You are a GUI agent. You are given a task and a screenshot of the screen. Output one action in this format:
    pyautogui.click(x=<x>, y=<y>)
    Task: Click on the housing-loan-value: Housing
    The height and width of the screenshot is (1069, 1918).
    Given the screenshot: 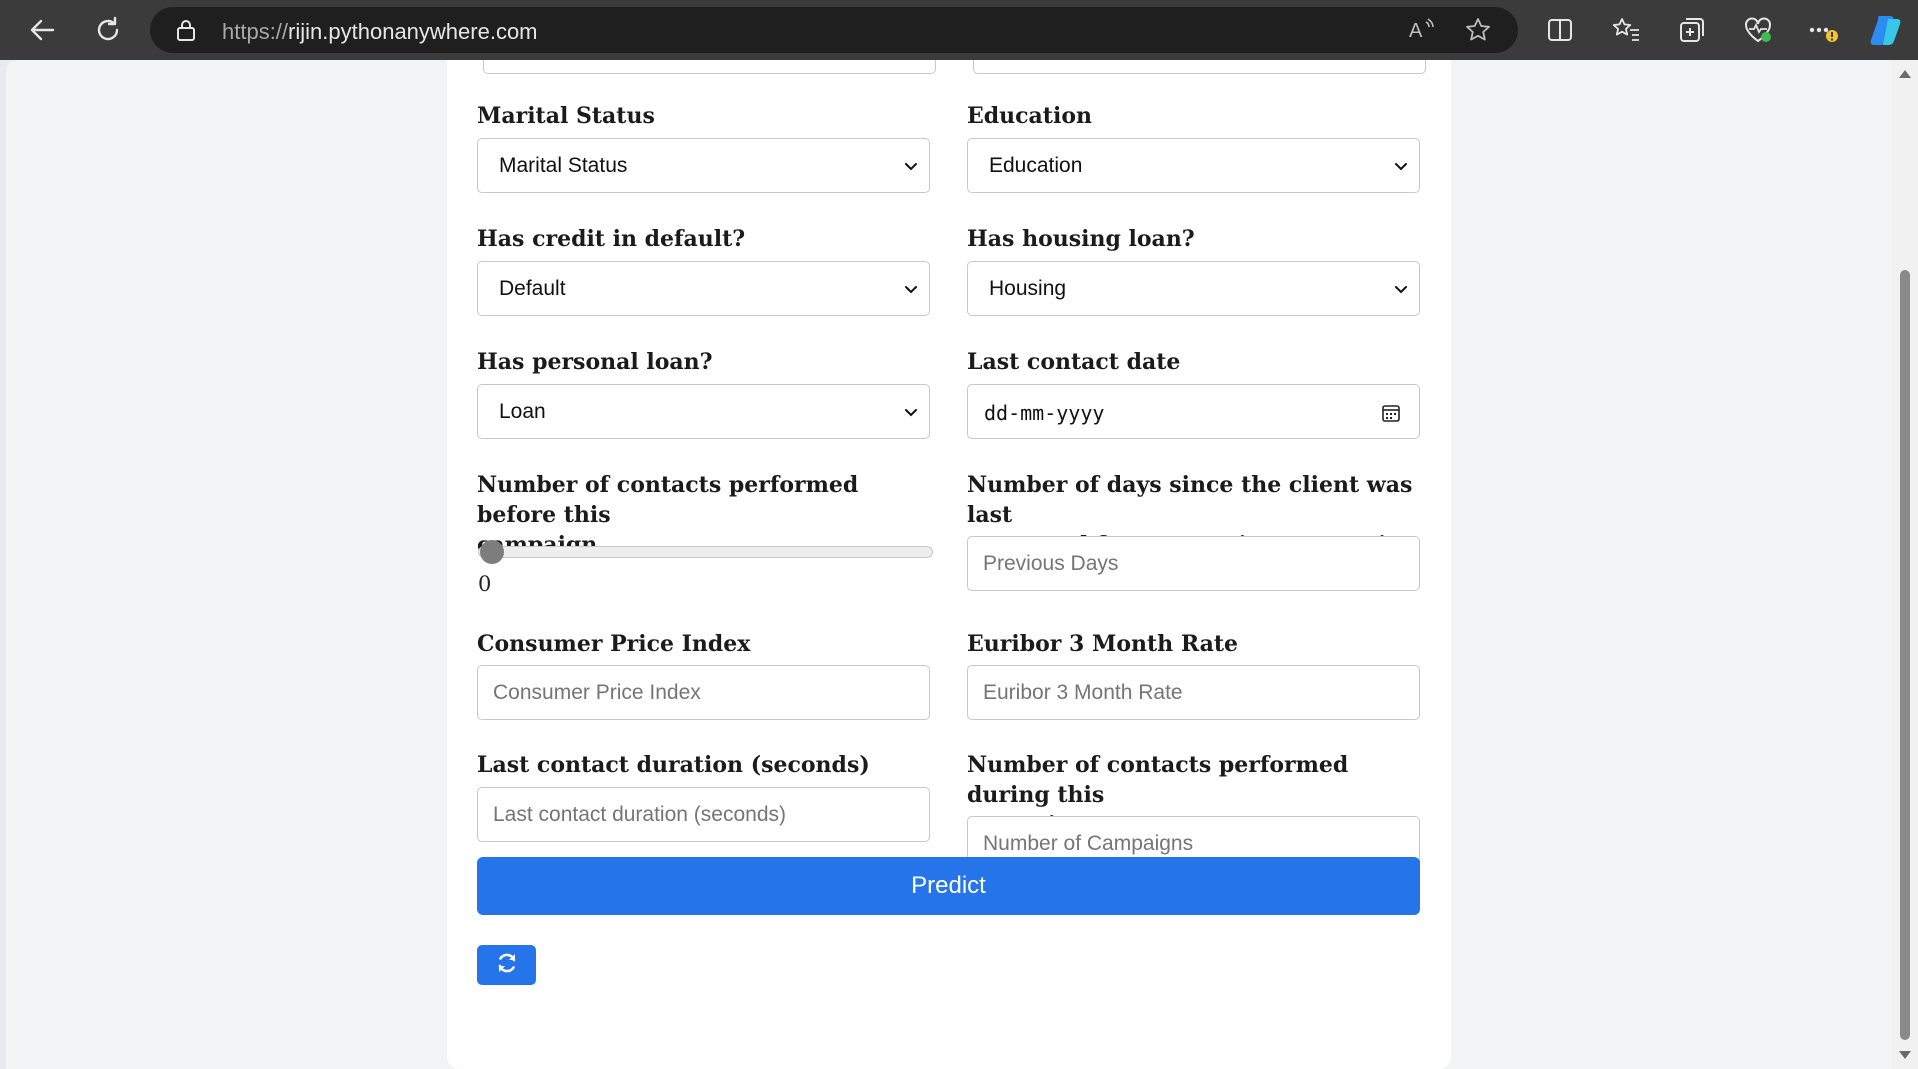 What is the action you would take?
    pyautogui.click(x=1028, y=288)
    